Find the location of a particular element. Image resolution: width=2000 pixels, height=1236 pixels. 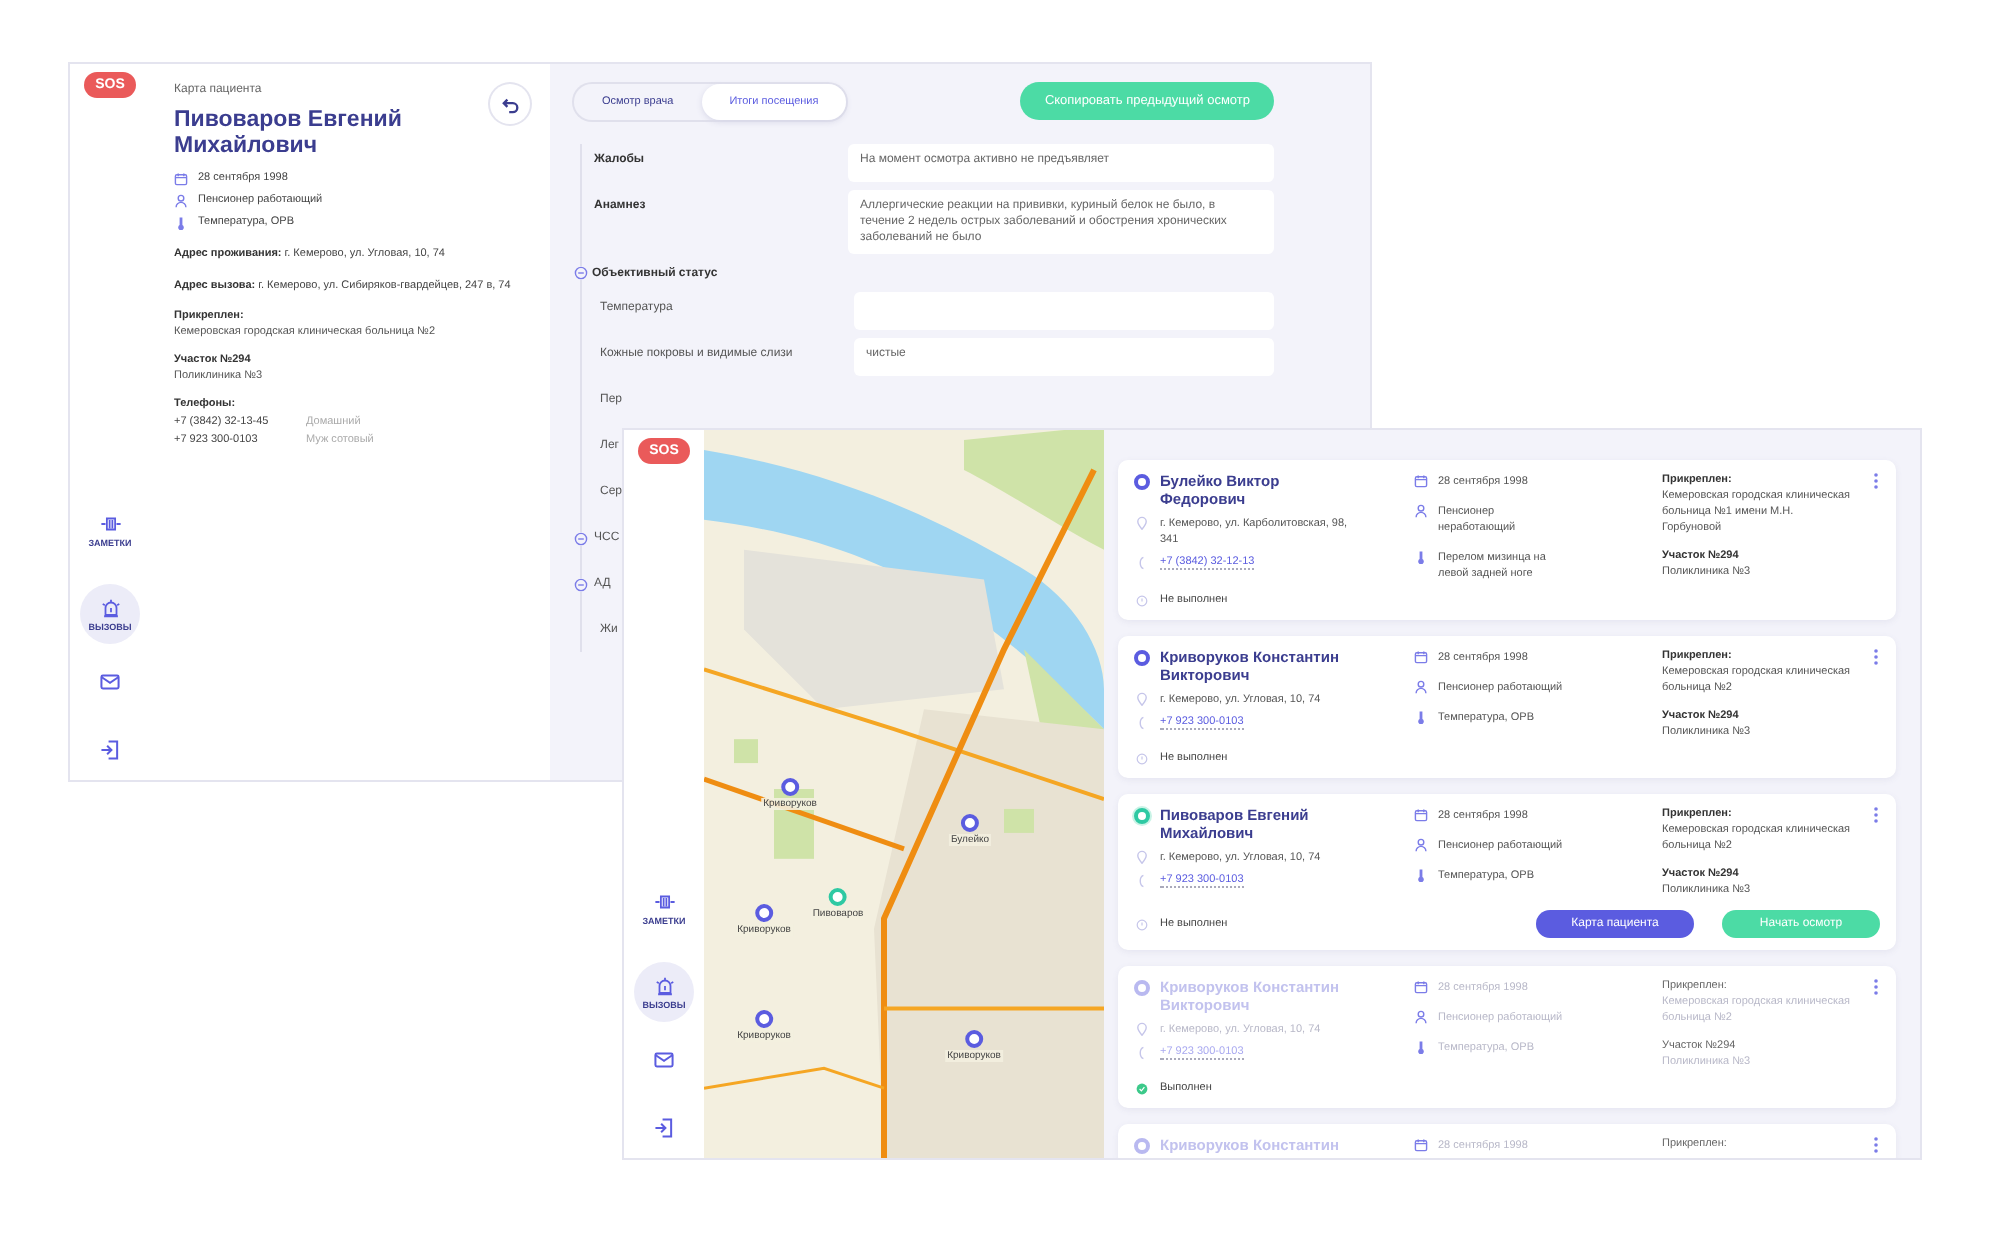

check-icon is located at coordinates (1142, 1089).